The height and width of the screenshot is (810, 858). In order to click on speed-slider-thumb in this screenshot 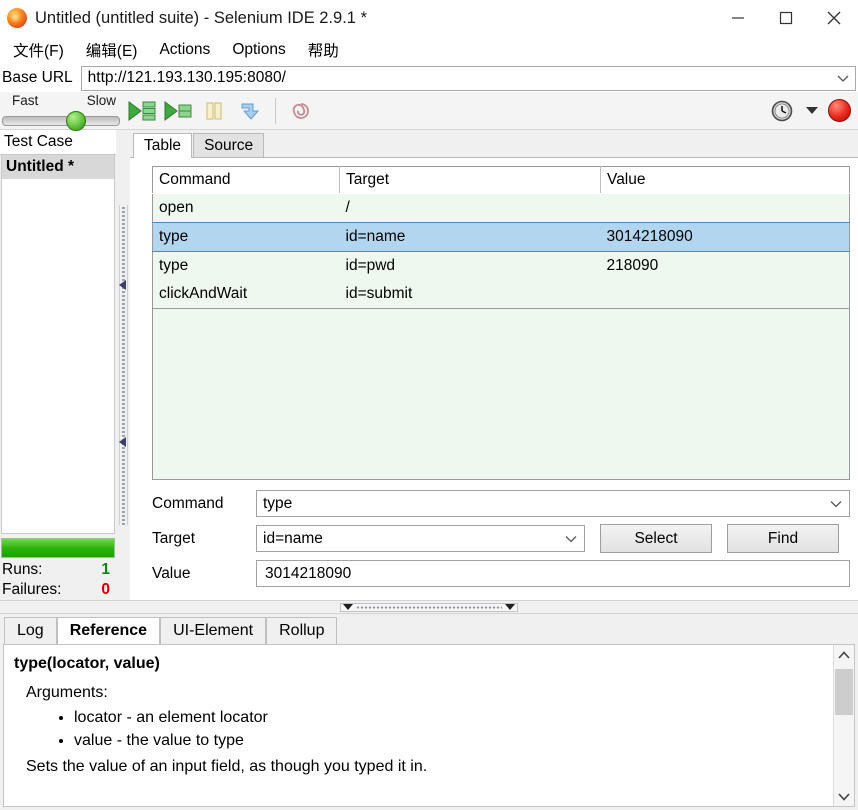, I will do `click(76, 121)`.